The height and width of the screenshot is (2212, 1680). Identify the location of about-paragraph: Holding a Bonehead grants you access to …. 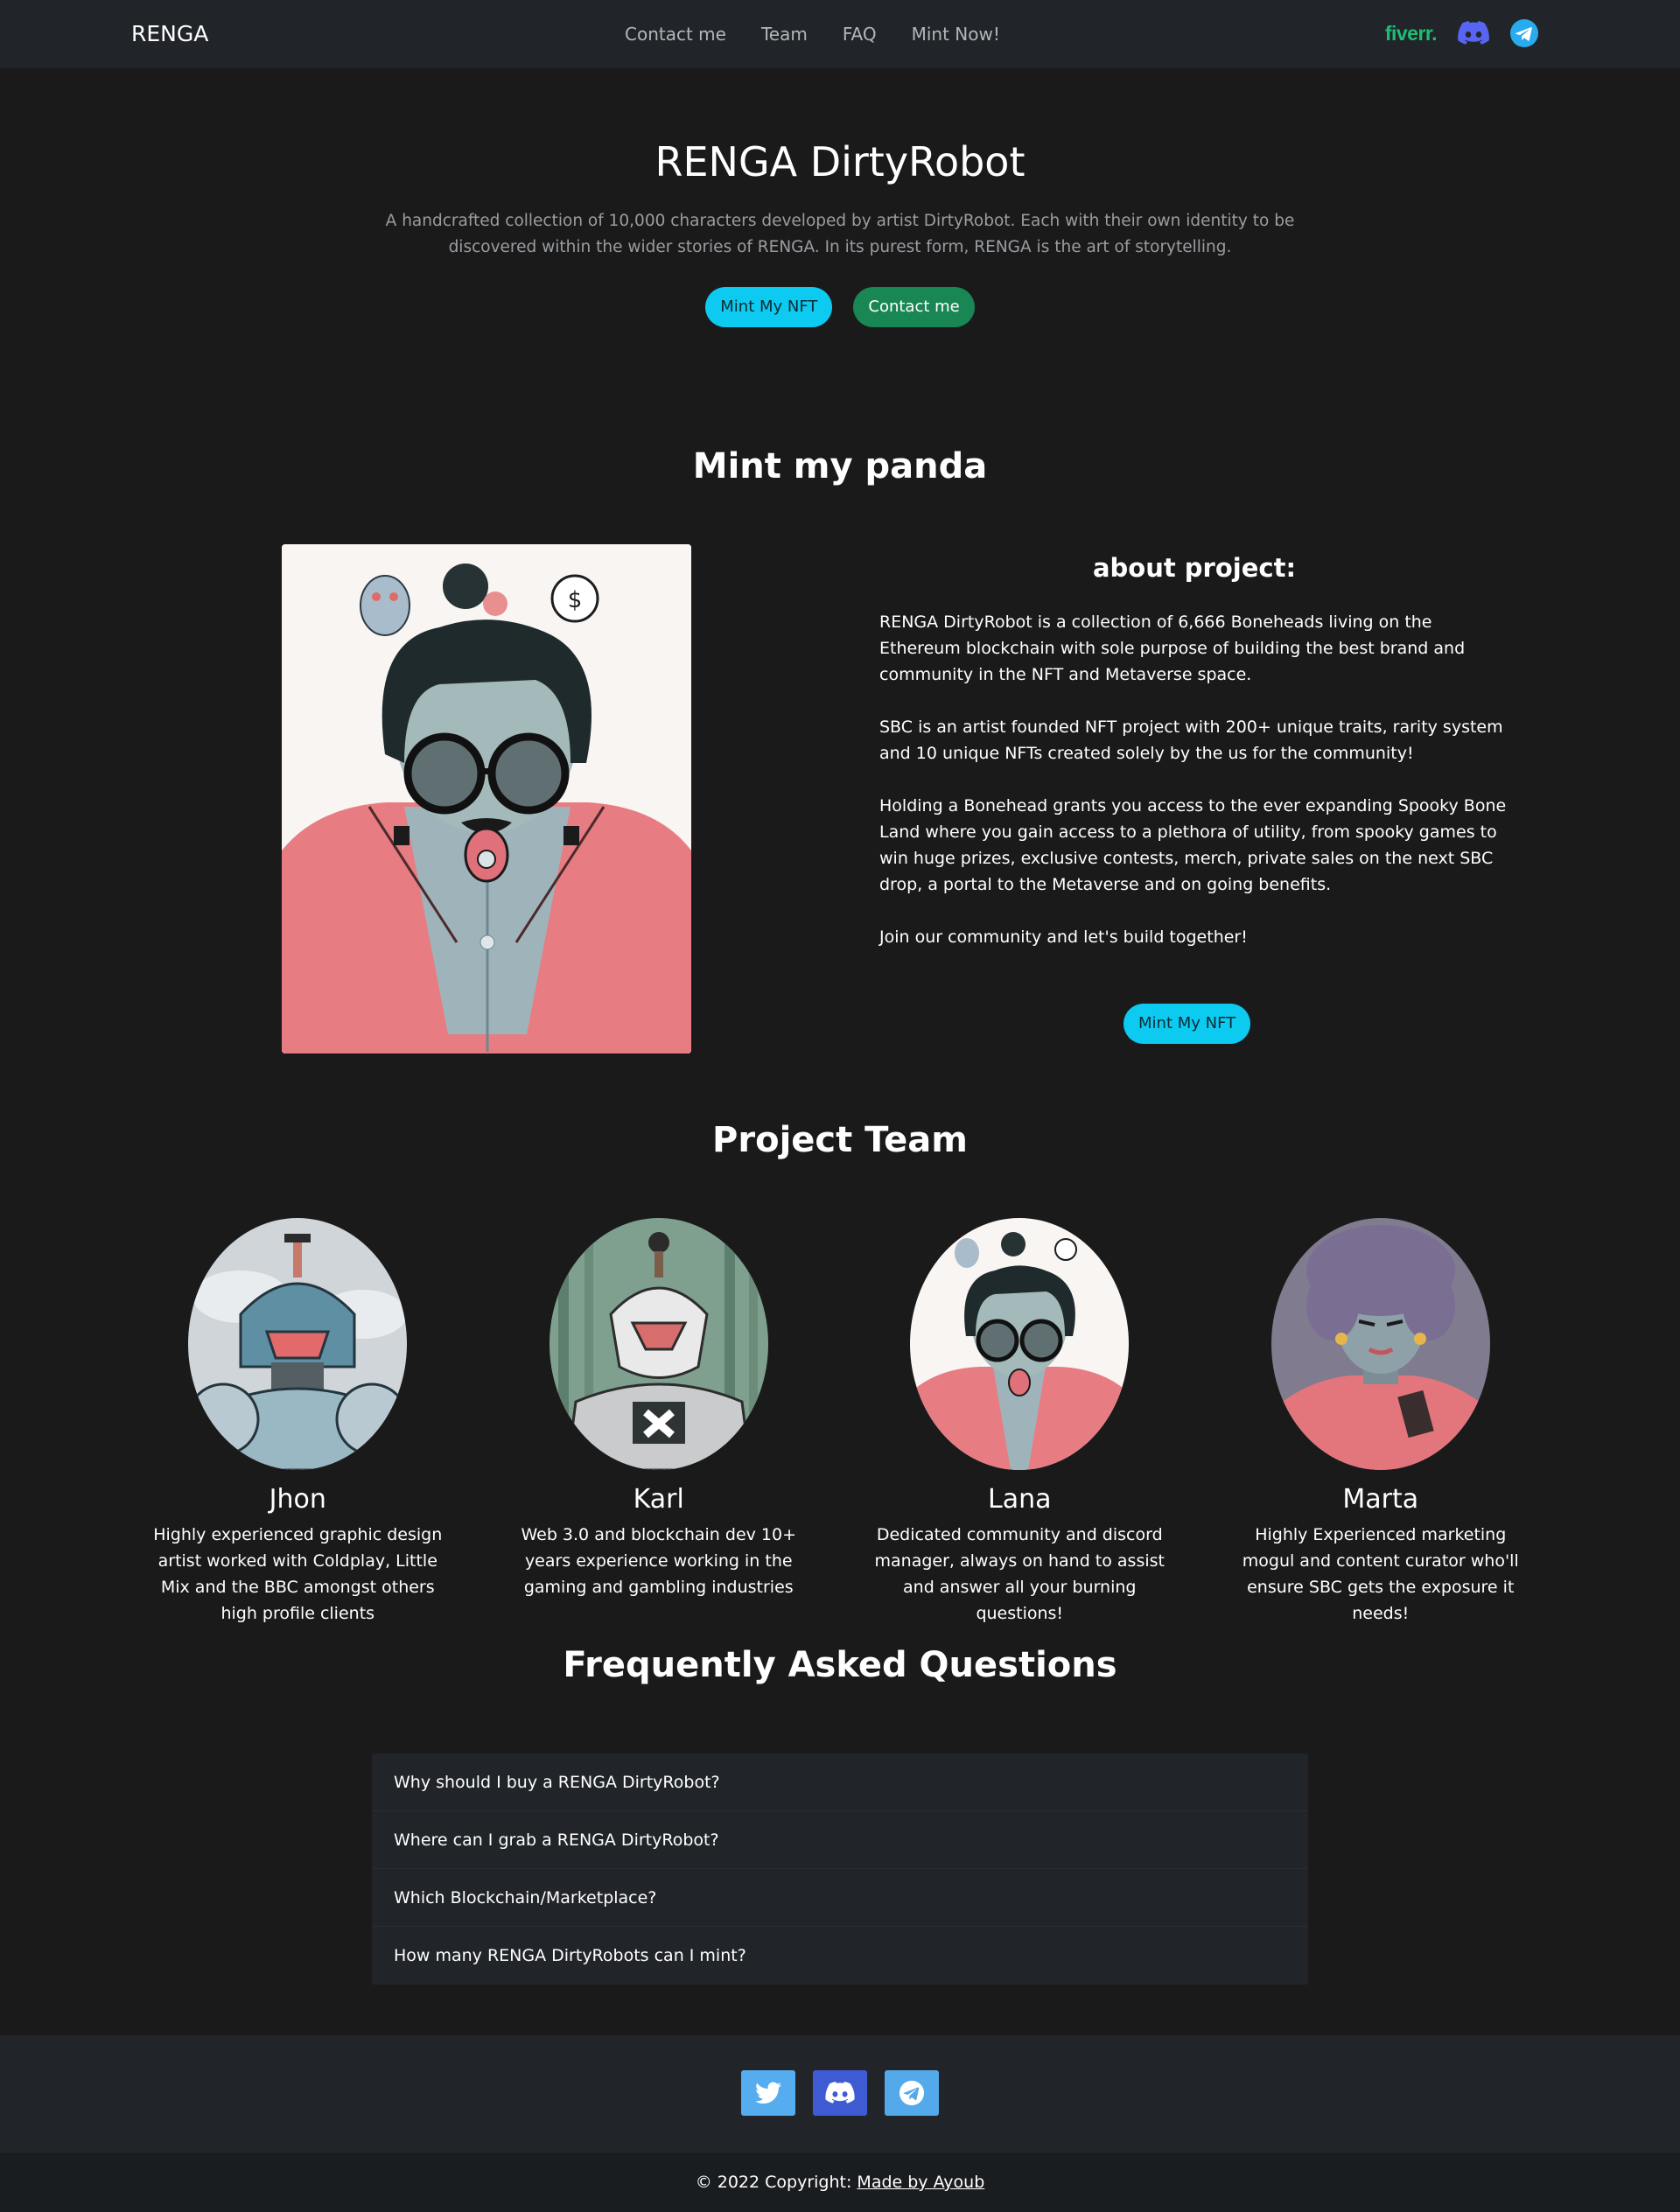
(1193, 845).